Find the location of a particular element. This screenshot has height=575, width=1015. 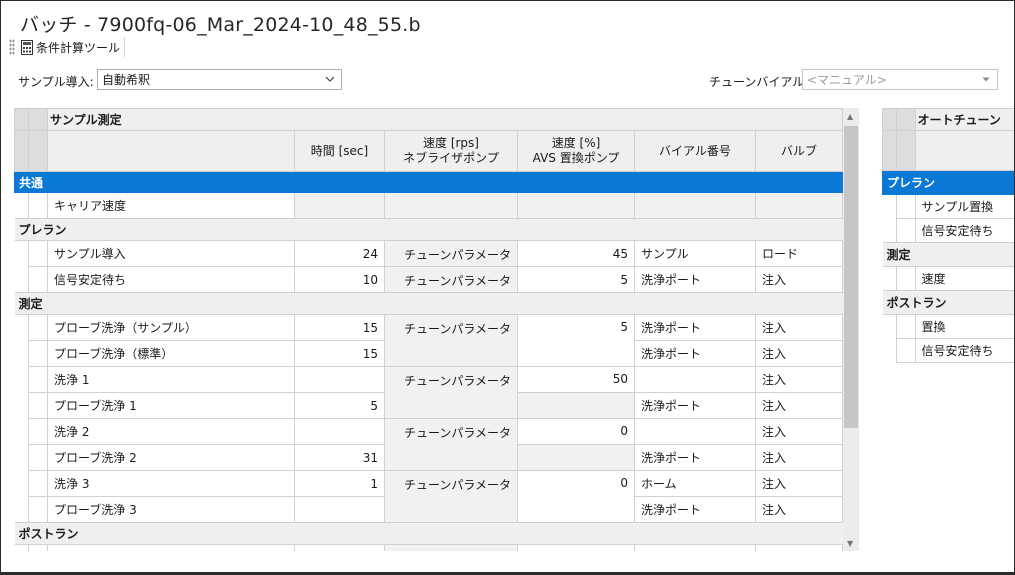

table-row: 洗浄 1 チューンパラメータ 50 注入 is located at coordinates (428, 392).